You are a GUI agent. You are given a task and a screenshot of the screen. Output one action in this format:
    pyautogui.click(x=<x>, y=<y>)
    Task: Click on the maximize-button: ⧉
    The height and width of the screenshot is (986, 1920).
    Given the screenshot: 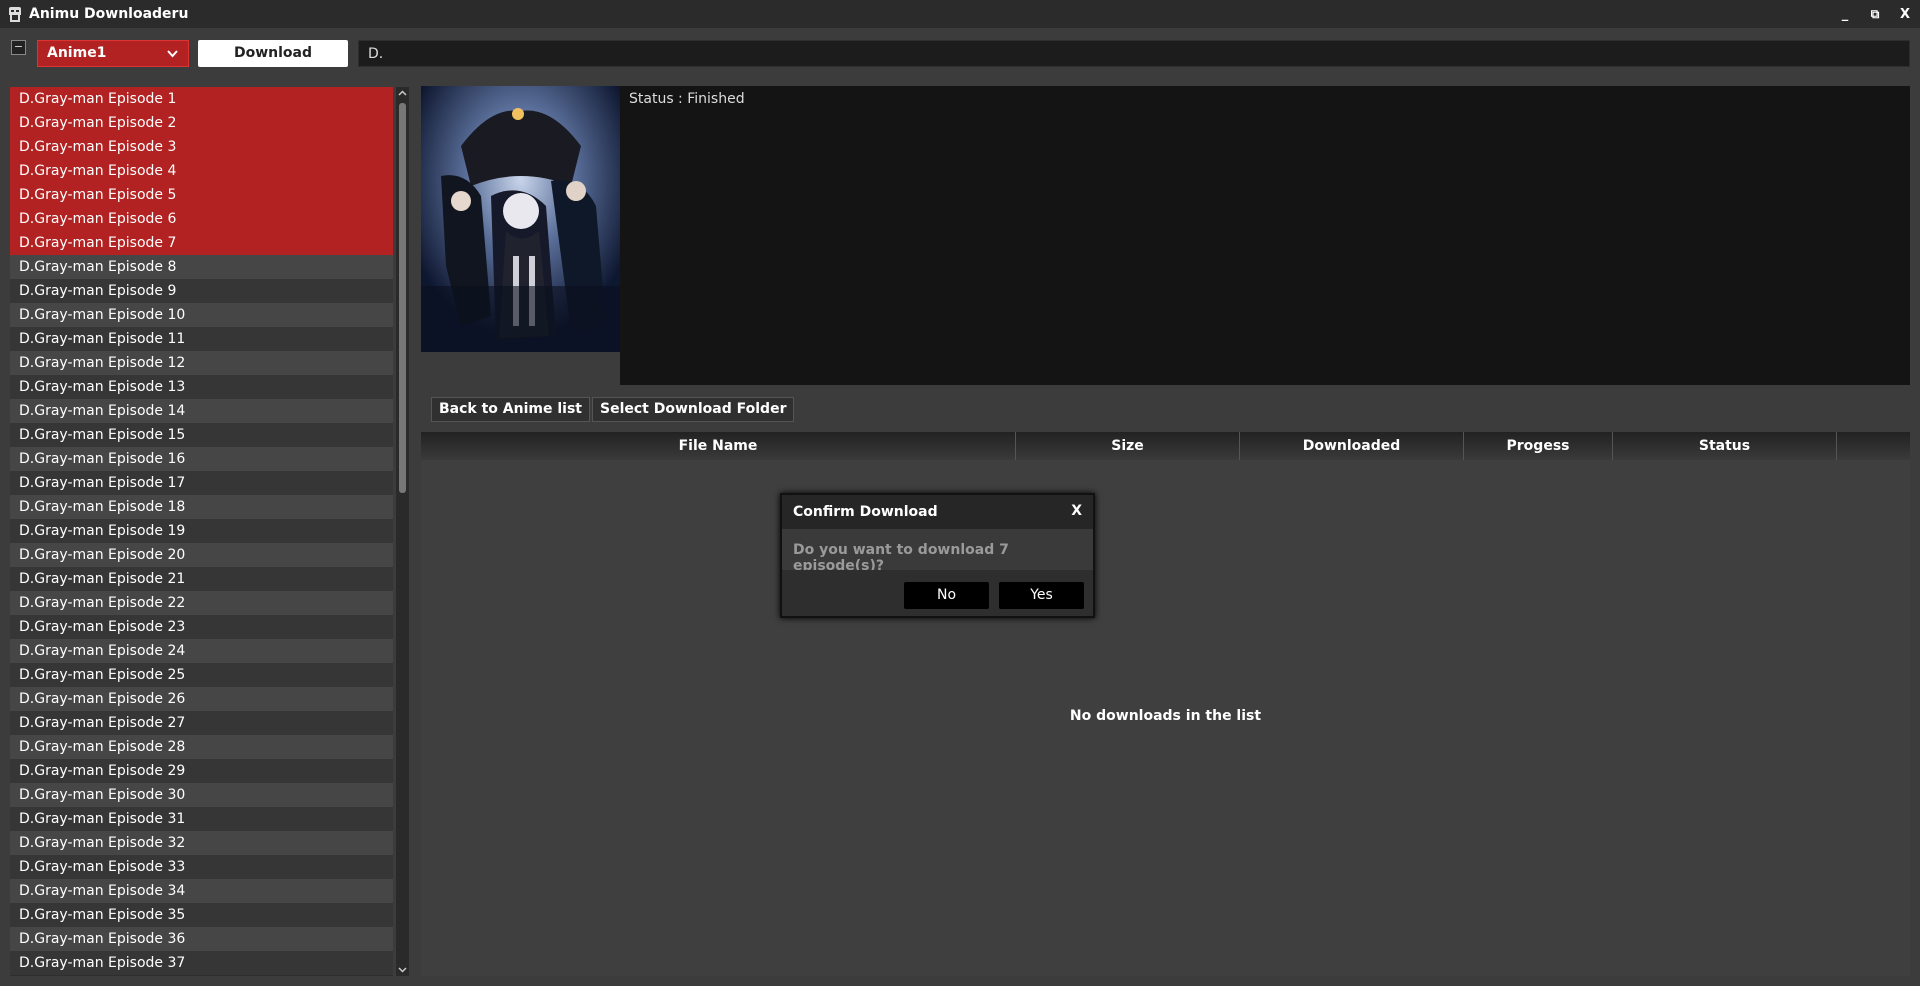 What is the action you would take?
    pyautogui.click(x=1875, y=14)
    